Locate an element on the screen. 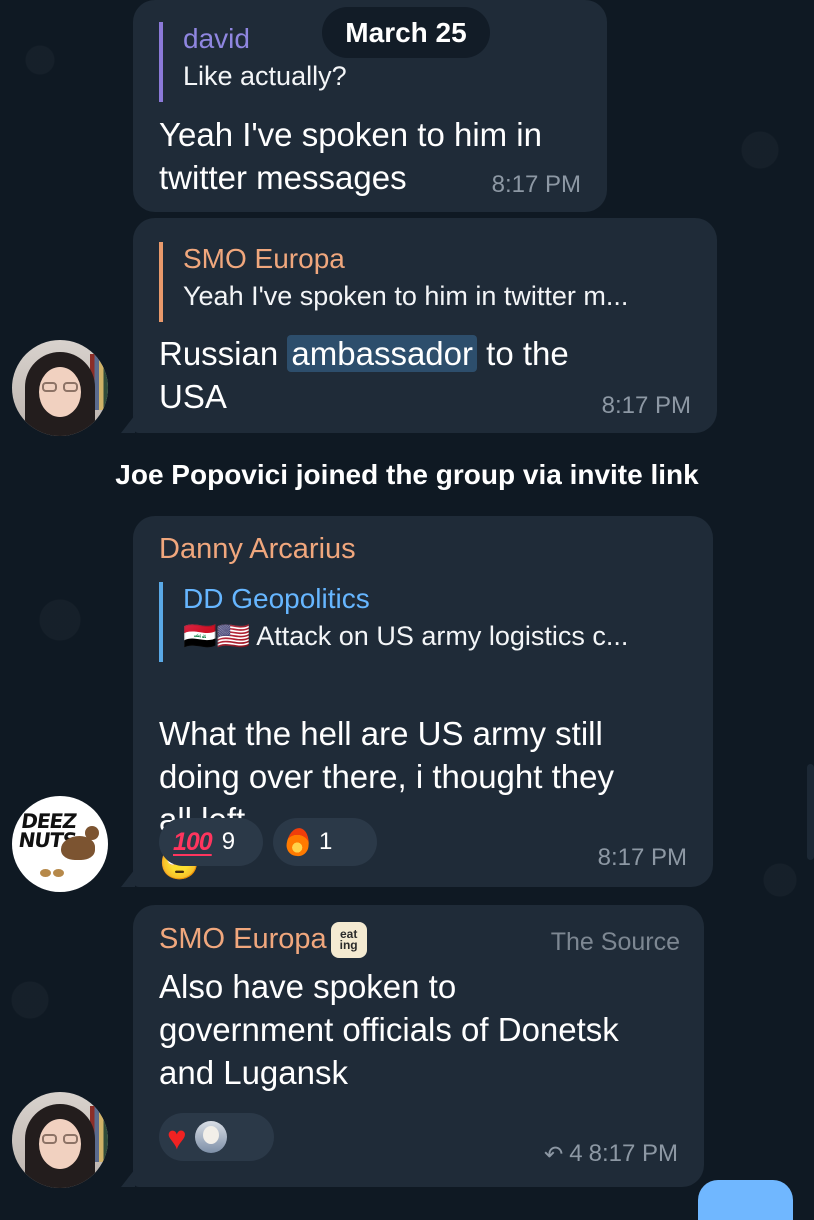 This screenshot has width=814, height=1220. reaction-count: 1 is located at coordinates (326, 841).